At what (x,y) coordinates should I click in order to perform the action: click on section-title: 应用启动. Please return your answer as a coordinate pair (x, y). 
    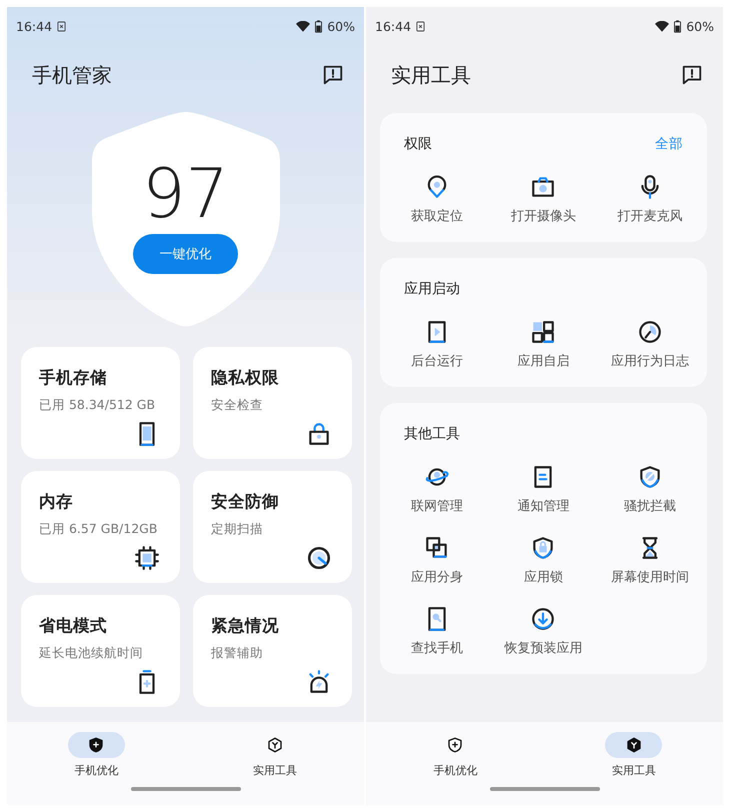
    Looking at the image, I should click on (432, 289).